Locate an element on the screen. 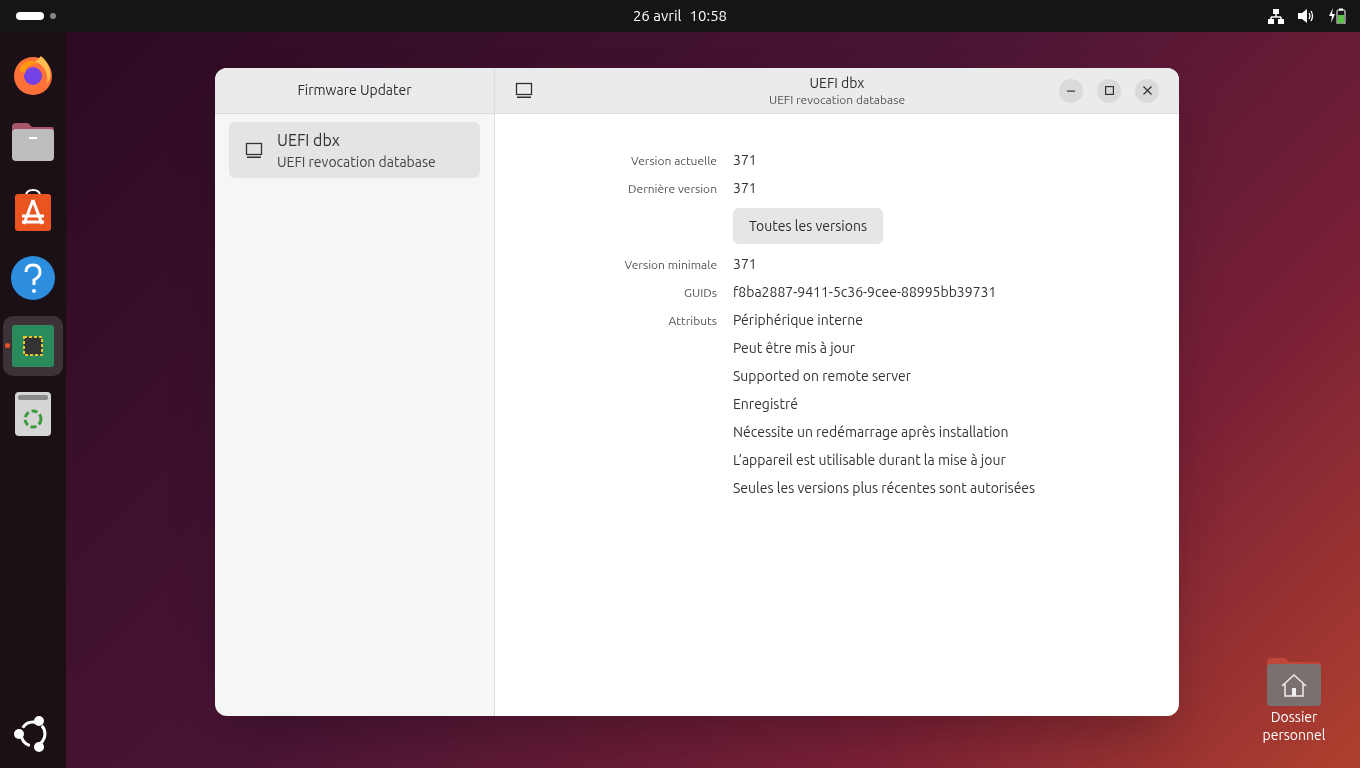 The height and width of the screenshot is (768, 1360). field-value: L’appareil est utilisable durant la mise à jour is located at coordinates (870, 460).